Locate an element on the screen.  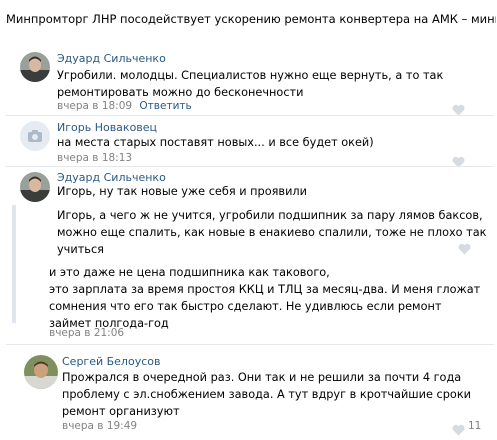
comment-meta: вчера в 18:13 is located at coordinates (94, 158).